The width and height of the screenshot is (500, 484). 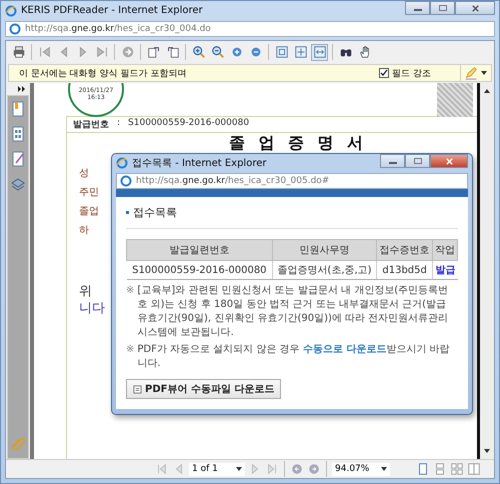 What do you see at coordinates (411, 74) in the screenshot?
I see `checkbox-label: 필드 강조` at bounding box center [411, 74].